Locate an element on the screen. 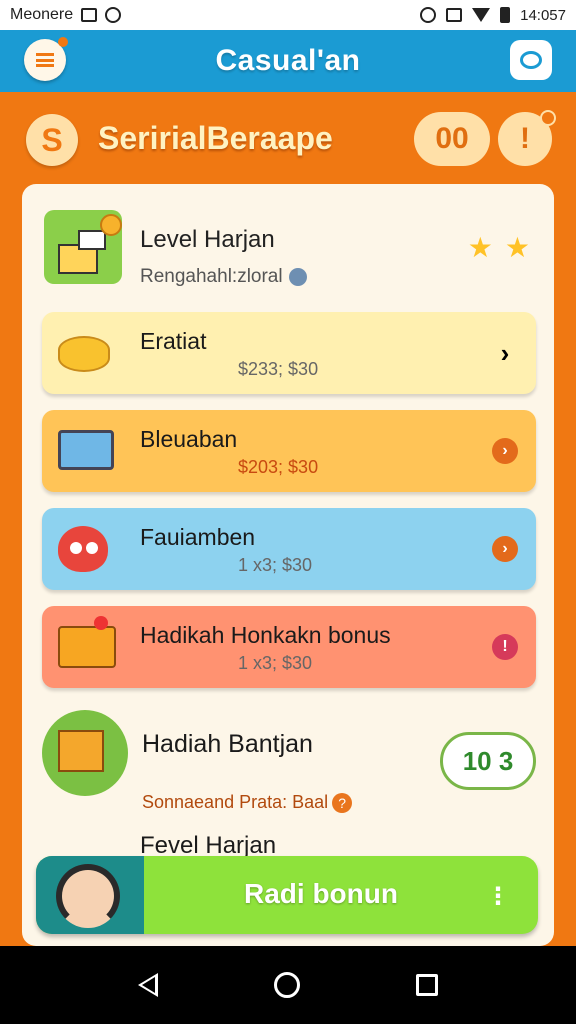 This screenshot has width=576, height=1024. tablet-icon is located at coordinates (88, 451).